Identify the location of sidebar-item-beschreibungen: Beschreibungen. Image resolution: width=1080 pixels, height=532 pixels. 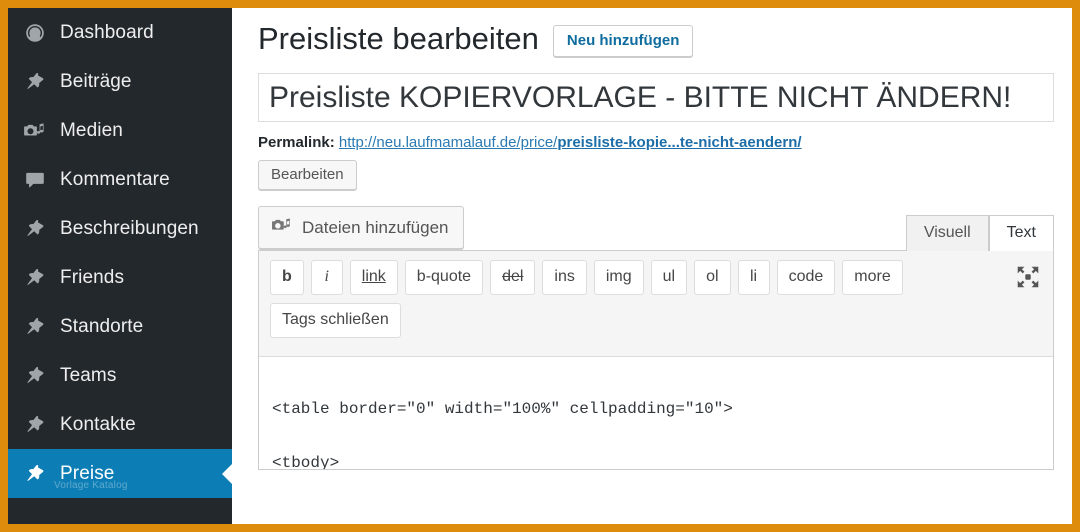
(120, 228).